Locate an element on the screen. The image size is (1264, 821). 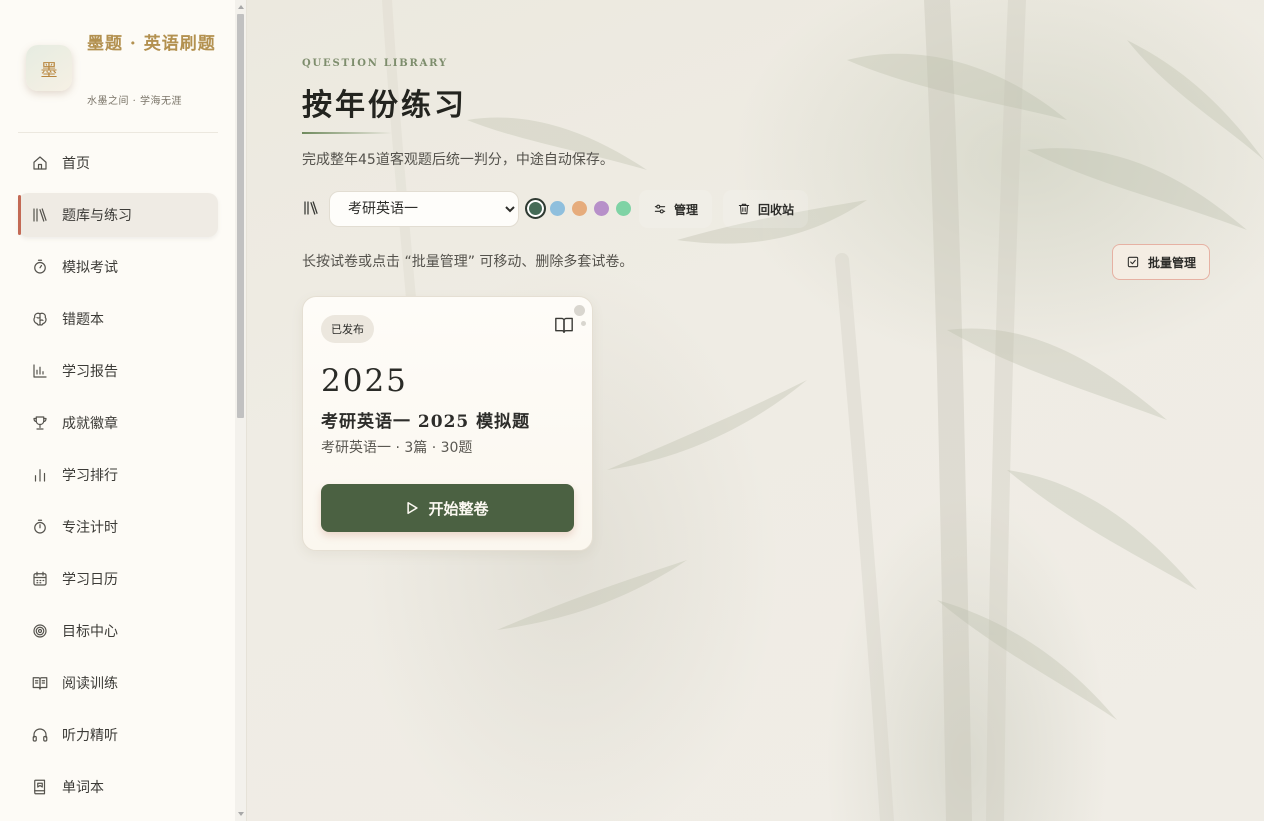
sidebar-scrollbar is located at coordinates (240, 410).